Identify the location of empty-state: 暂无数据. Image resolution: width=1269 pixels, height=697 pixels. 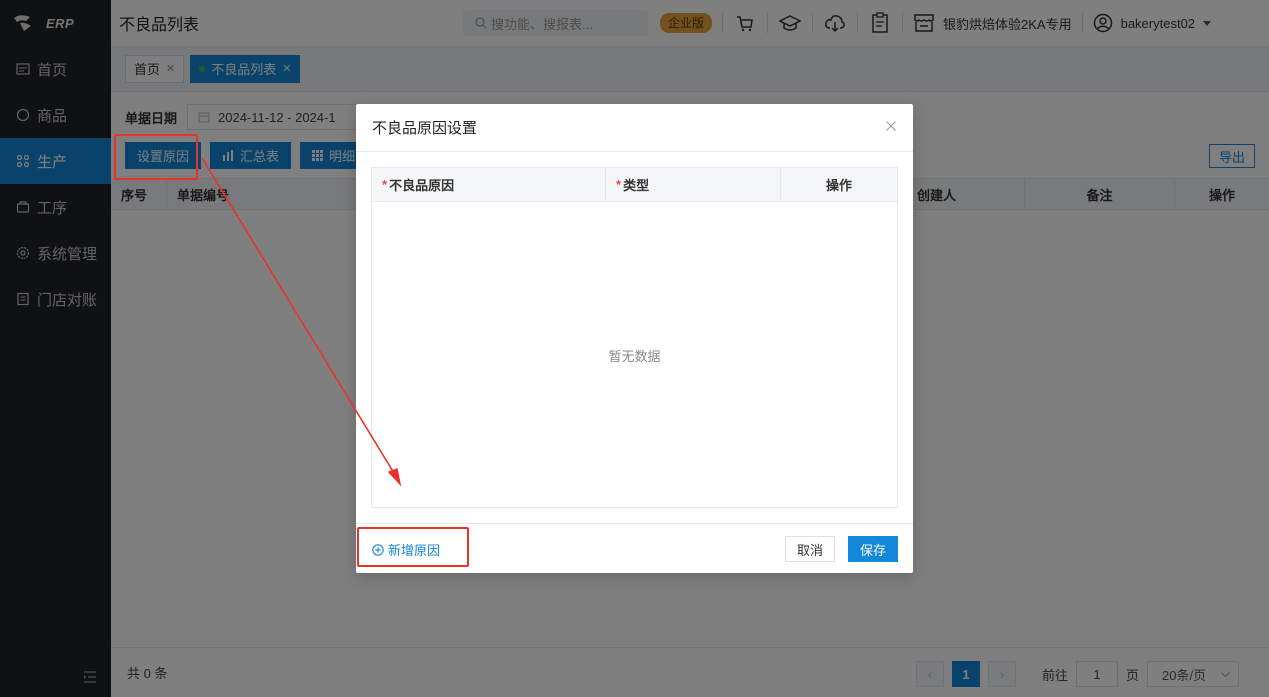
(634, 356).